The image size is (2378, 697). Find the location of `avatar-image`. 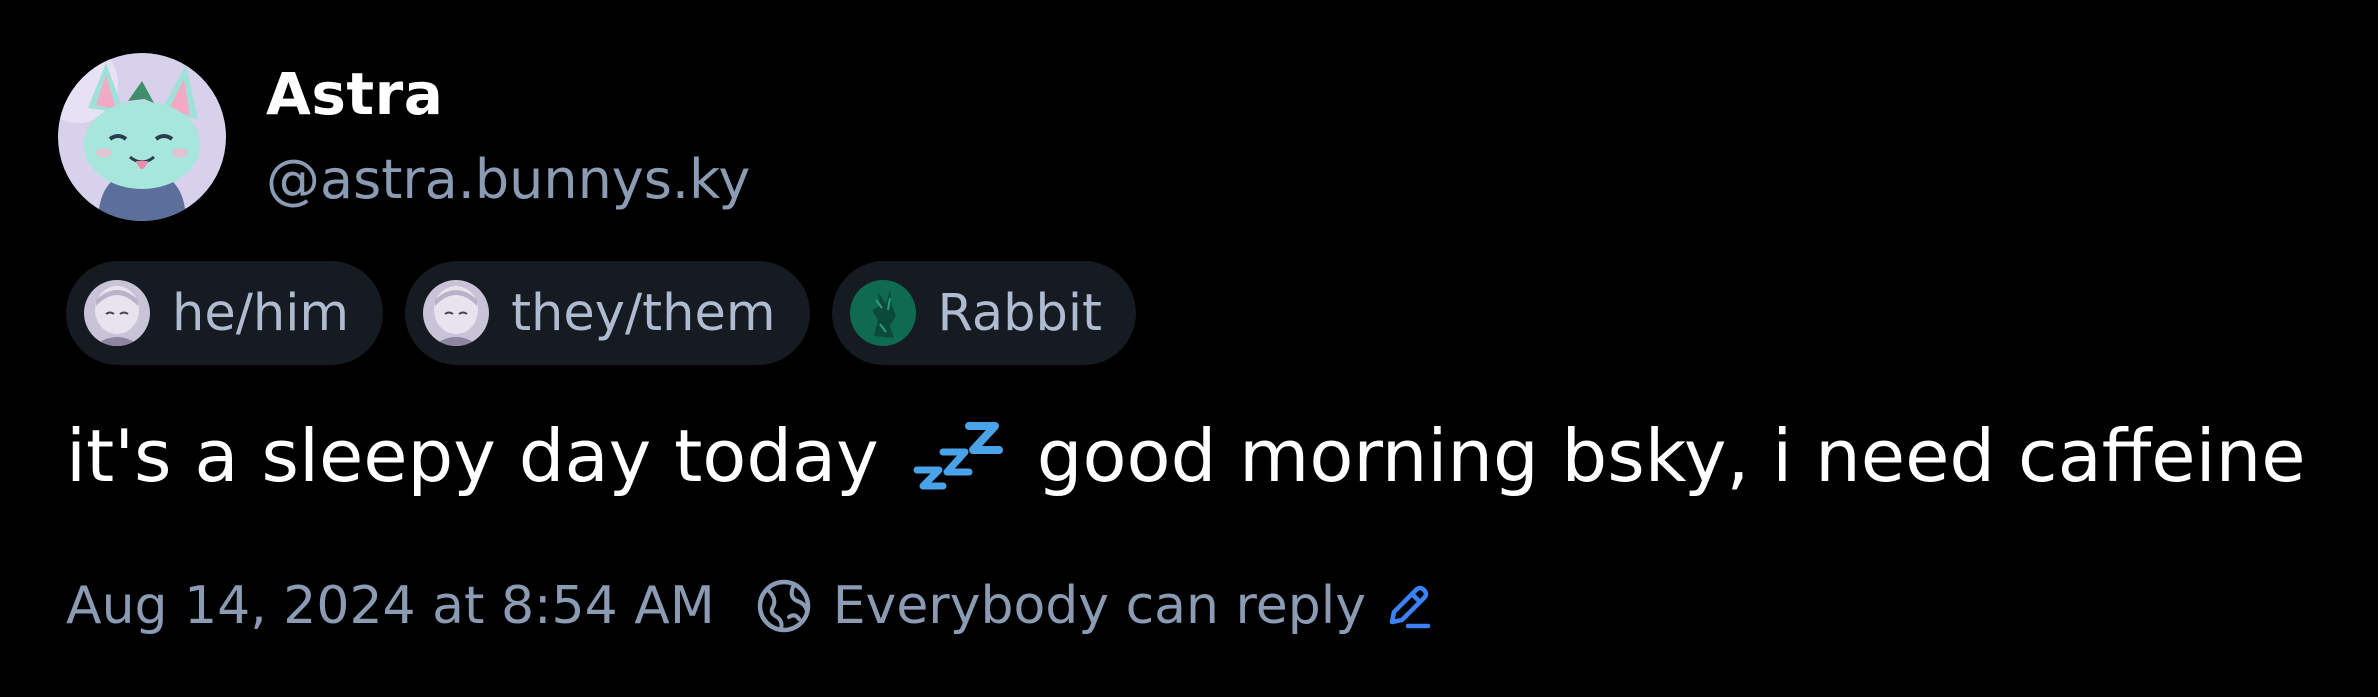

avatar-image is located at coordinates (142, 137).